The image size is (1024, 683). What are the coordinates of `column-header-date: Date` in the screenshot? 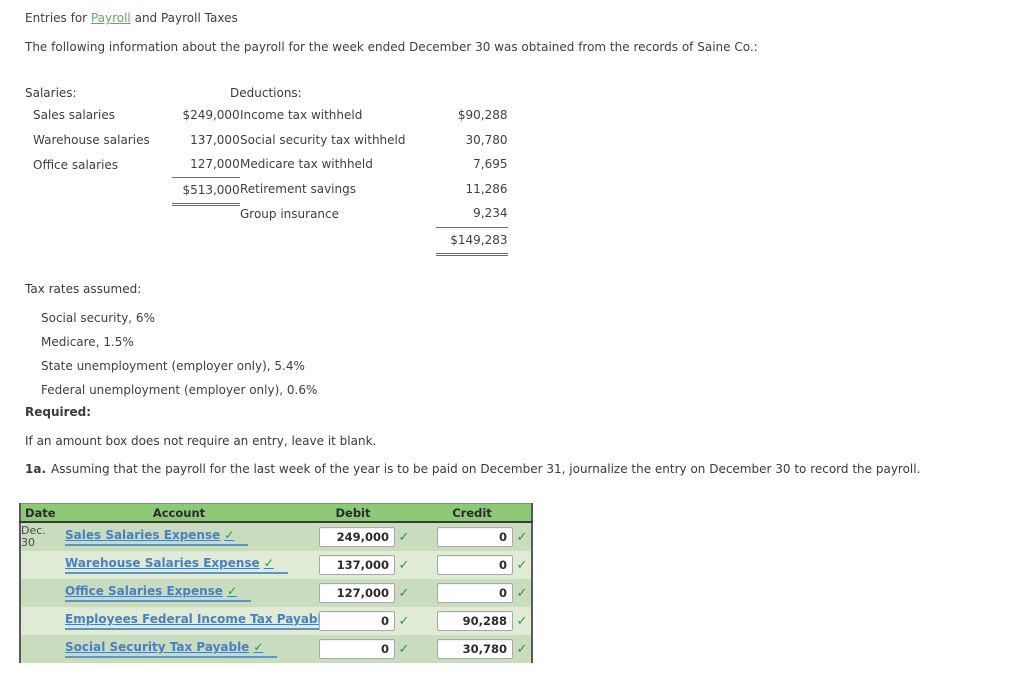 It's located at (42, 513).